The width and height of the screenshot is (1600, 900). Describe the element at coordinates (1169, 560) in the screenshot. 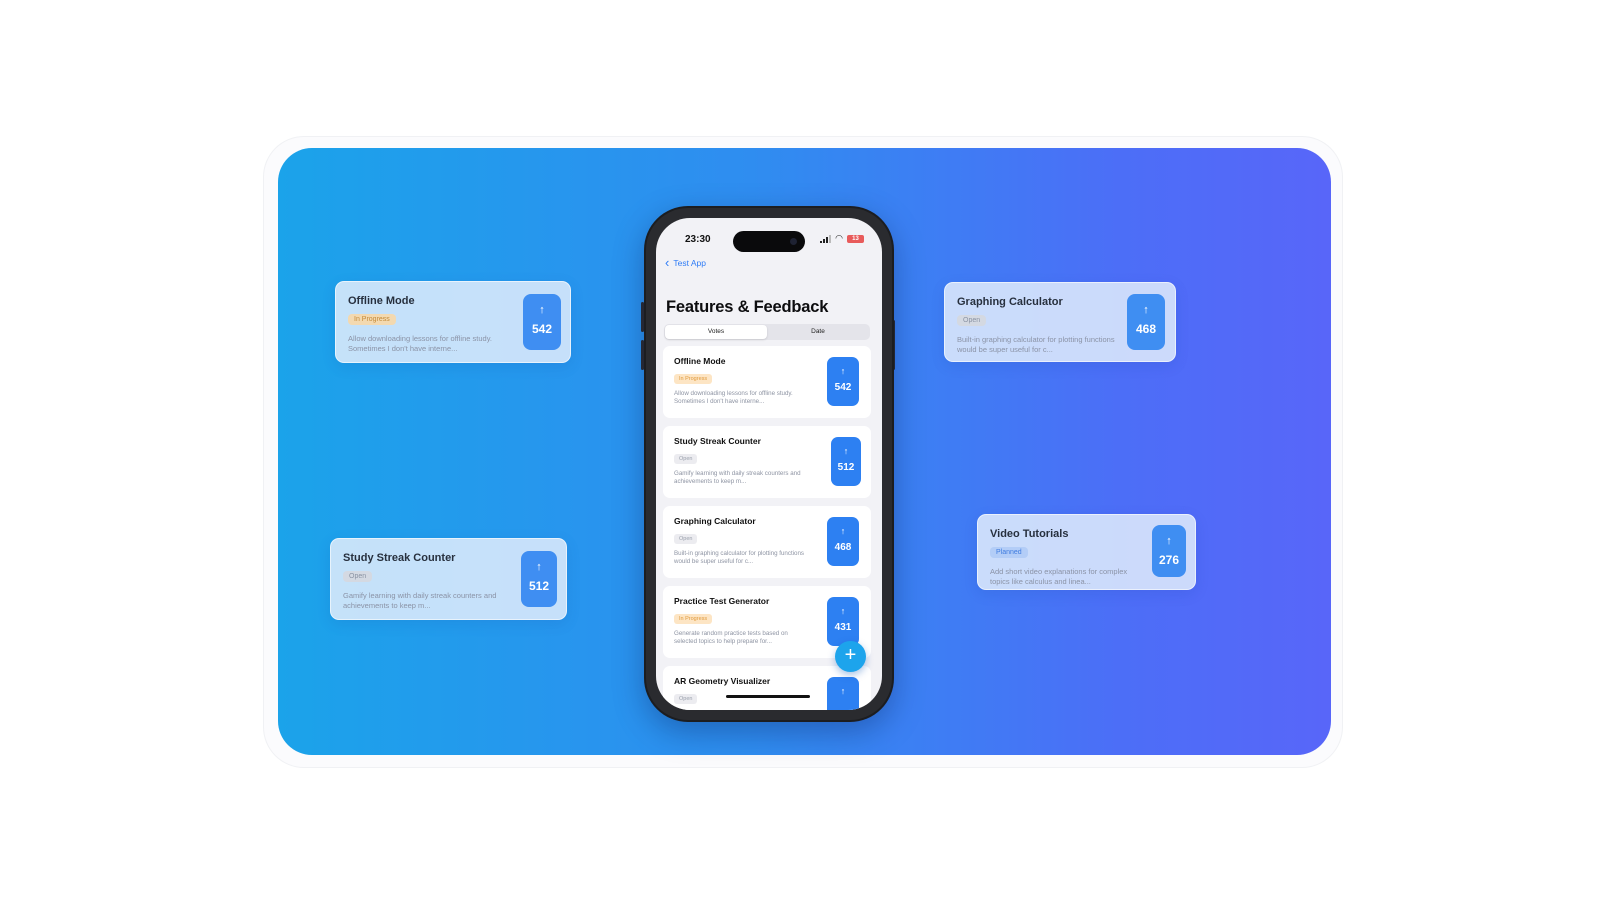

I see `vote-count: 276` at that location.